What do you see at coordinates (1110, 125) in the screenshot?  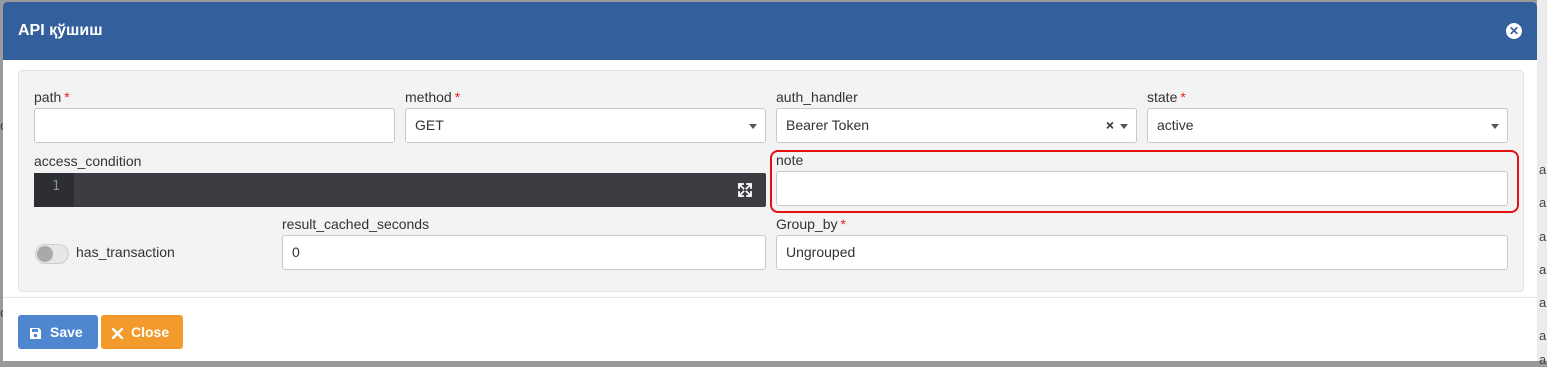 I see `clear-icon: ×` at bounding box center [1110, 125].